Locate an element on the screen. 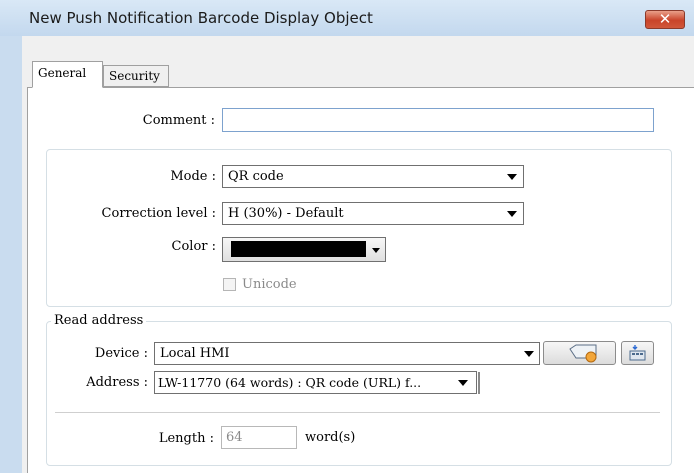 The image size is (694, 473). keyboard-icon is located at coordinates (637, 353).